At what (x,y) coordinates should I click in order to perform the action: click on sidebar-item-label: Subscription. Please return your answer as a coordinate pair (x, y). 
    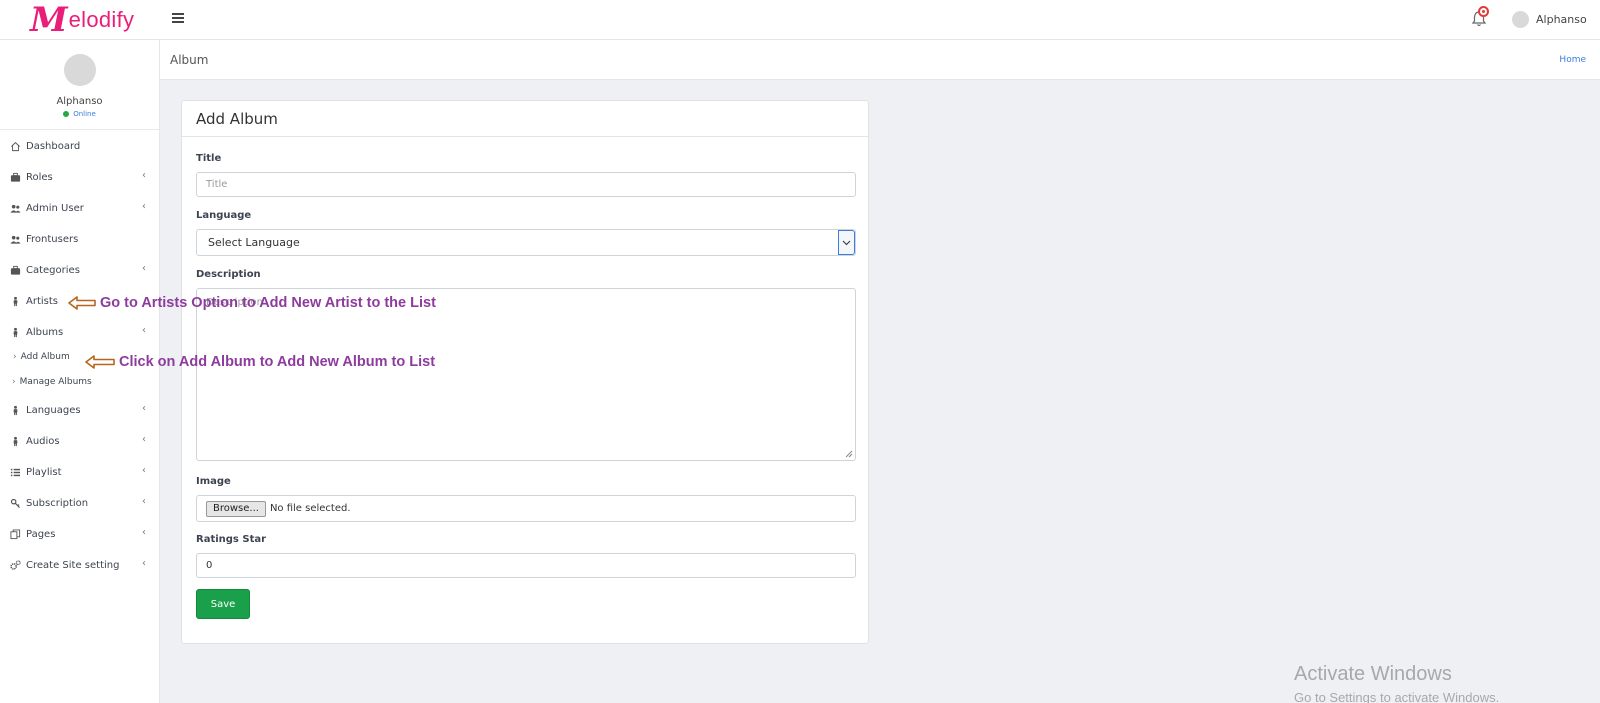
    Looking at the image, I should click on (57, 503).